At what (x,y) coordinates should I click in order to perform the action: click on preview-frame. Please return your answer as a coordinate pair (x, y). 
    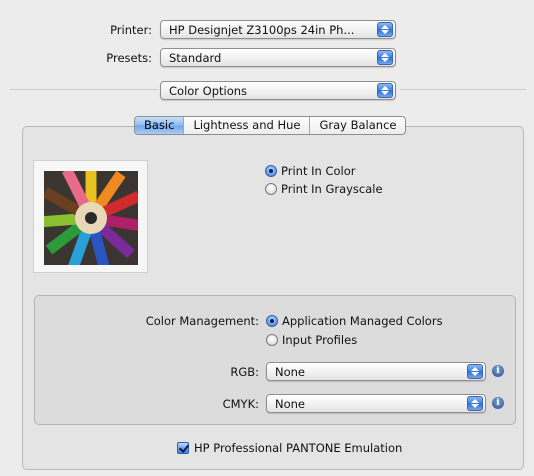
    Looking at the image, I should click on (90, 216).